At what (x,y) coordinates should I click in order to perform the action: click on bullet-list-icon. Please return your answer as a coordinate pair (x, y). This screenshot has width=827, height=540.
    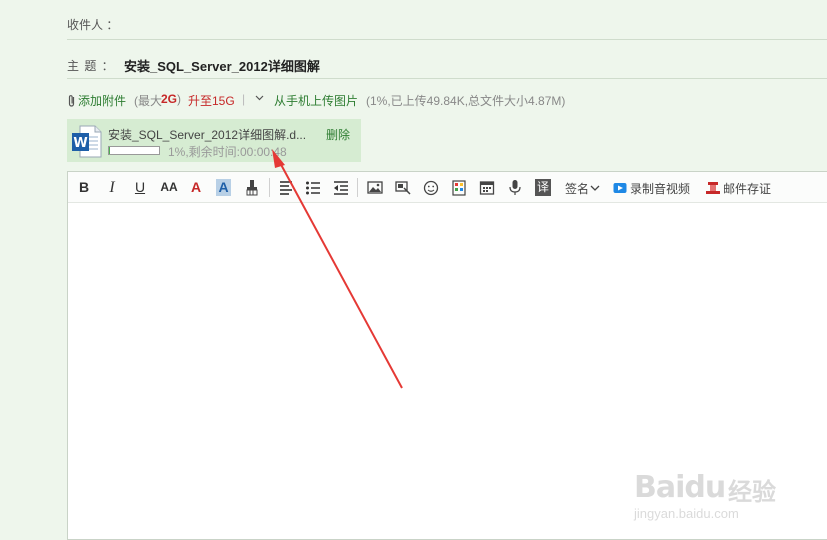
    Looking at the image, I should click on (313, 187).